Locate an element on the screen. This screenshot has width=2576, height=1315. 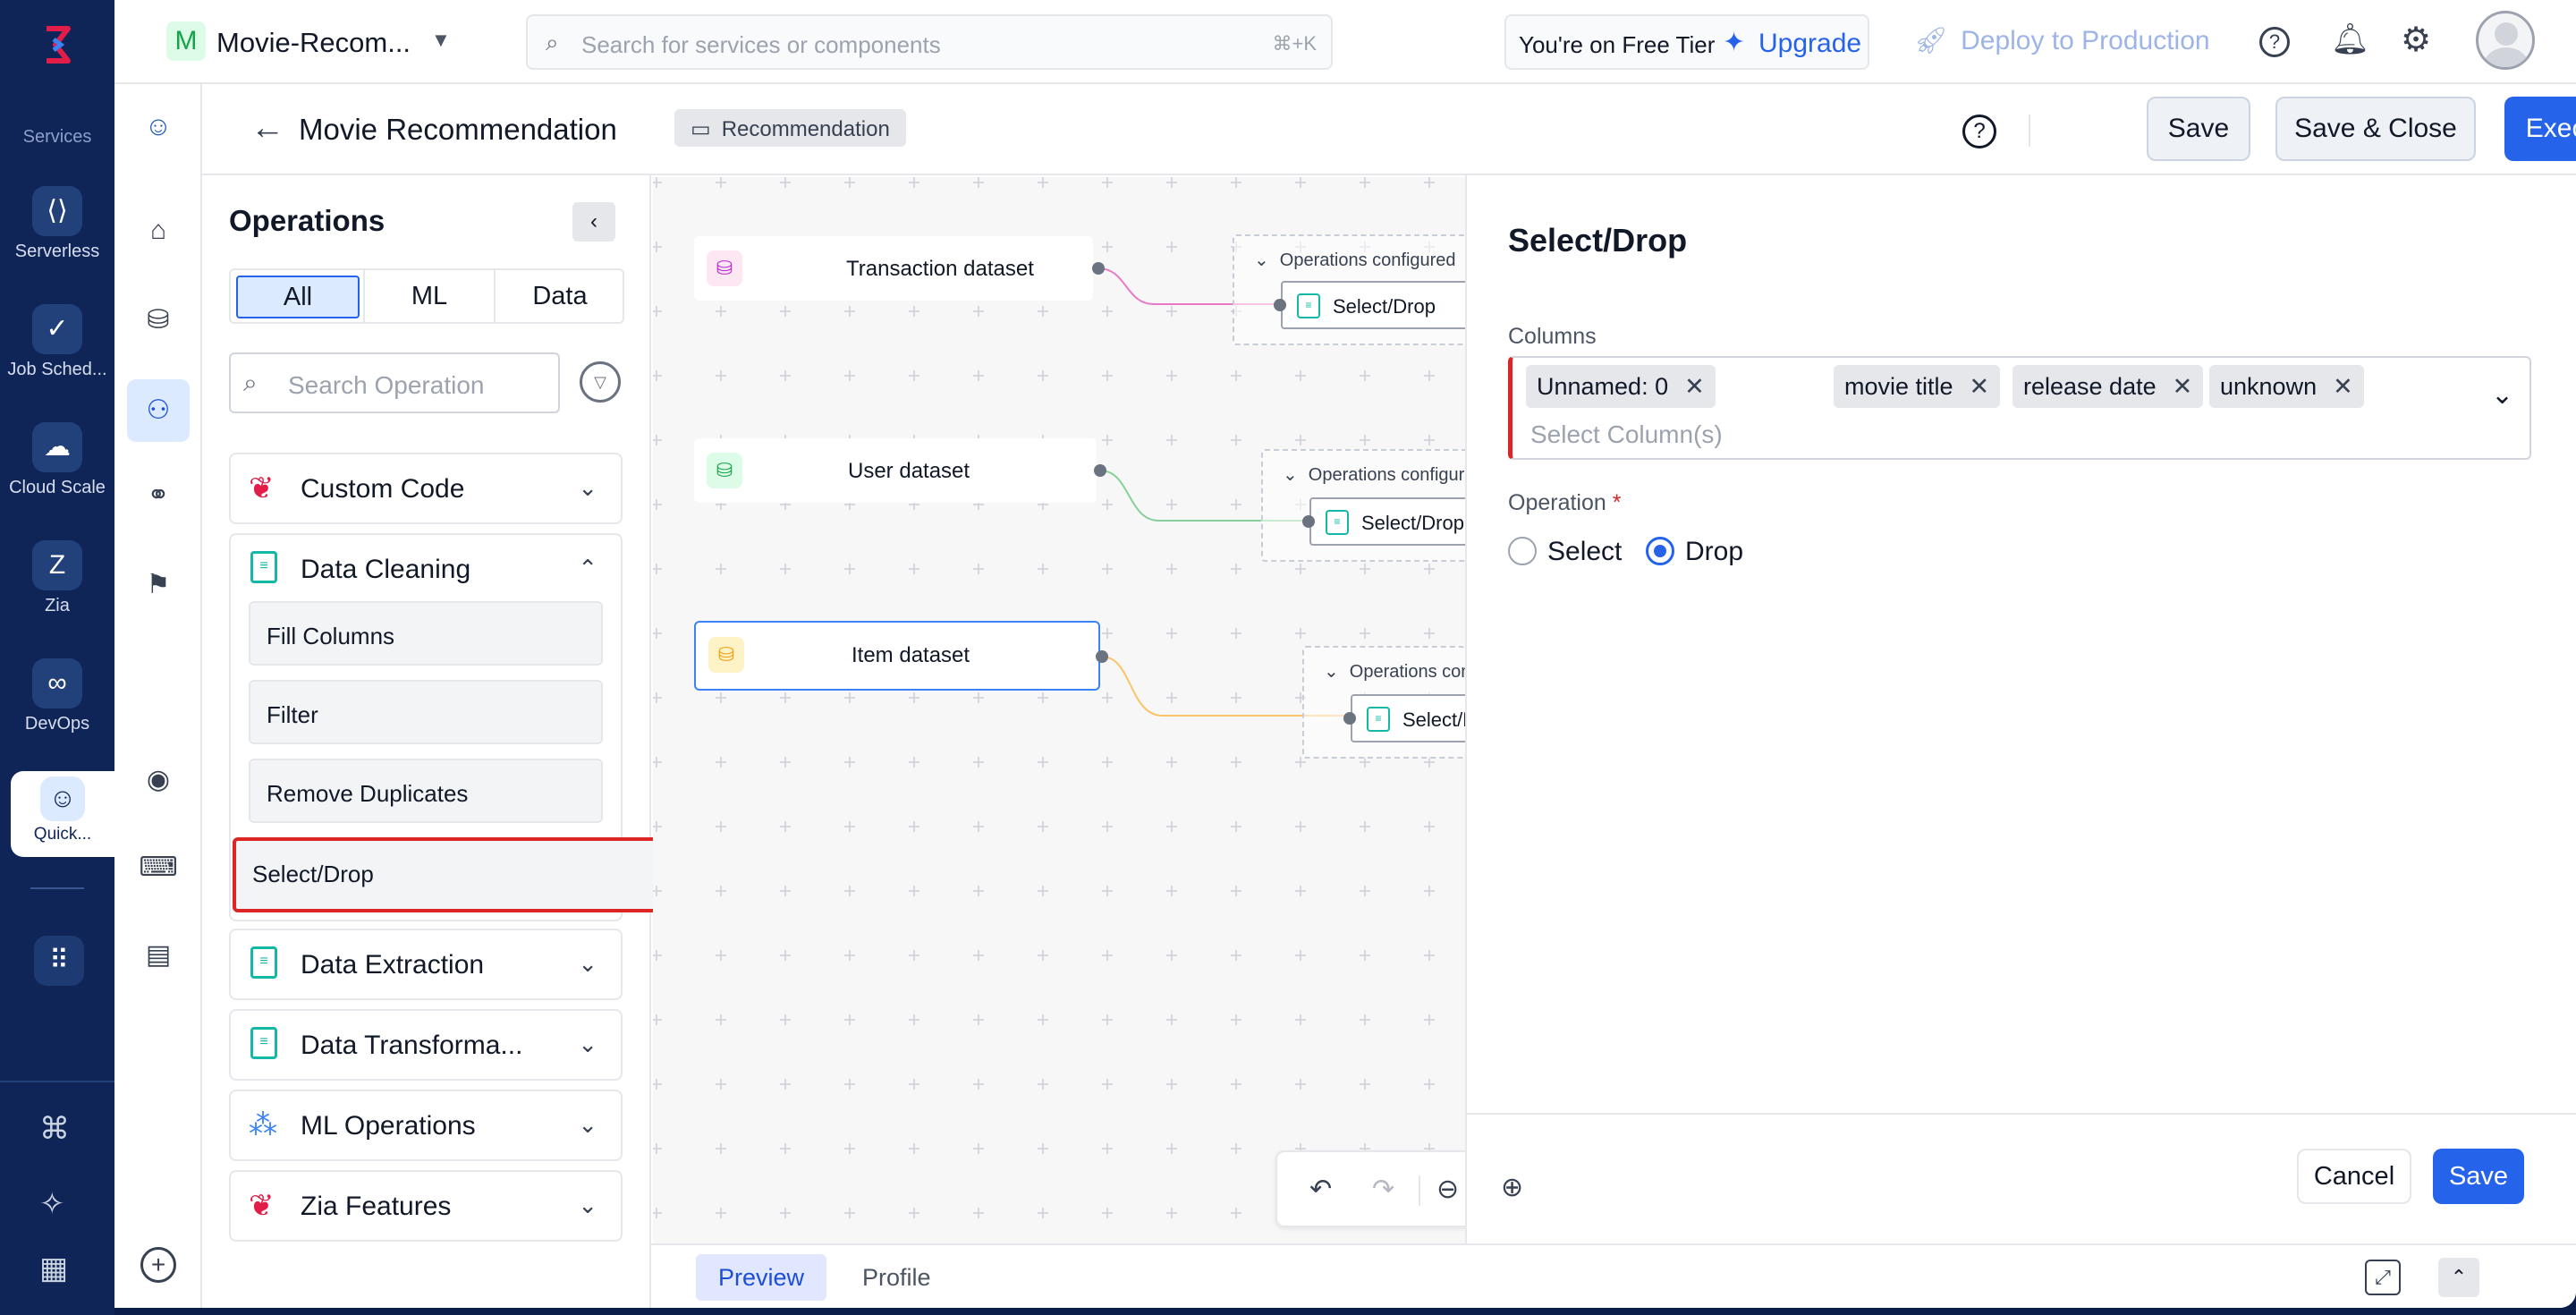
column-chip: movie title ✕ is located at coordinates (1917, 386).